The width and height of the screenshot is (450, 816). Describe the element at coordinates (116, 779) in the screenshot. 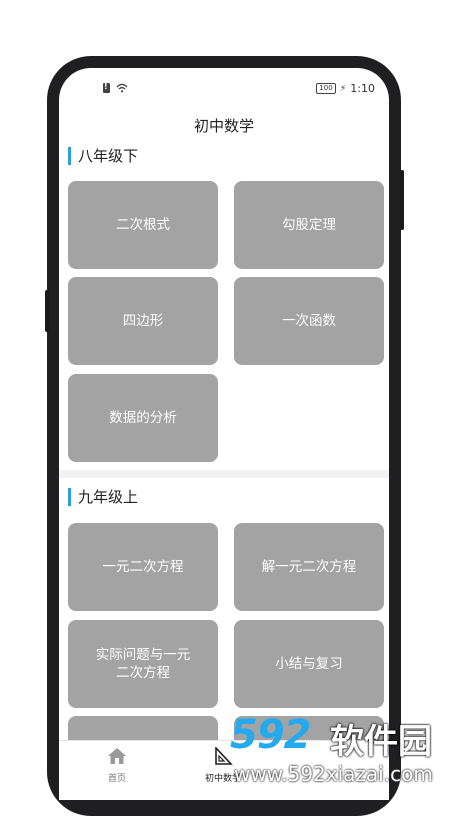

I see `nav-home-label: 首页` at that location.